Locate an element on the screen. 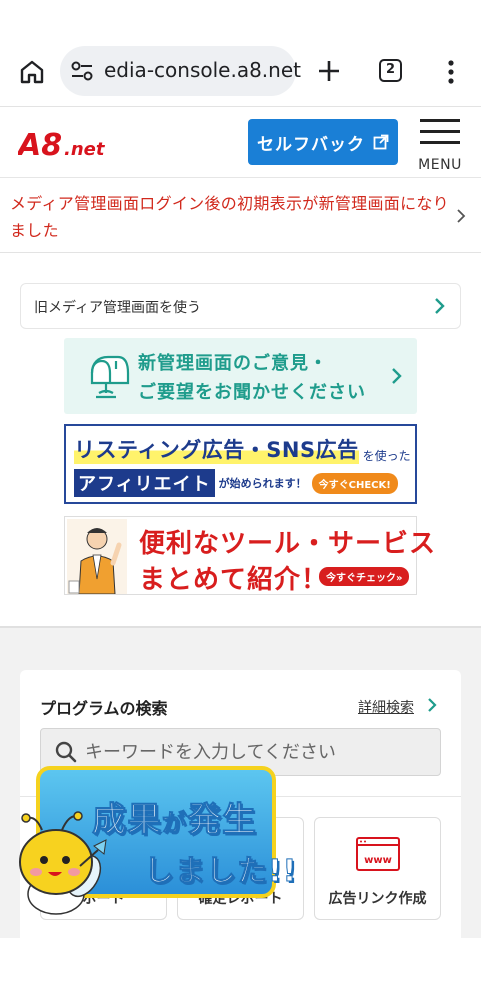 The image size is (481, 999). menu-label: MENU is located at coordinates (440, 165).